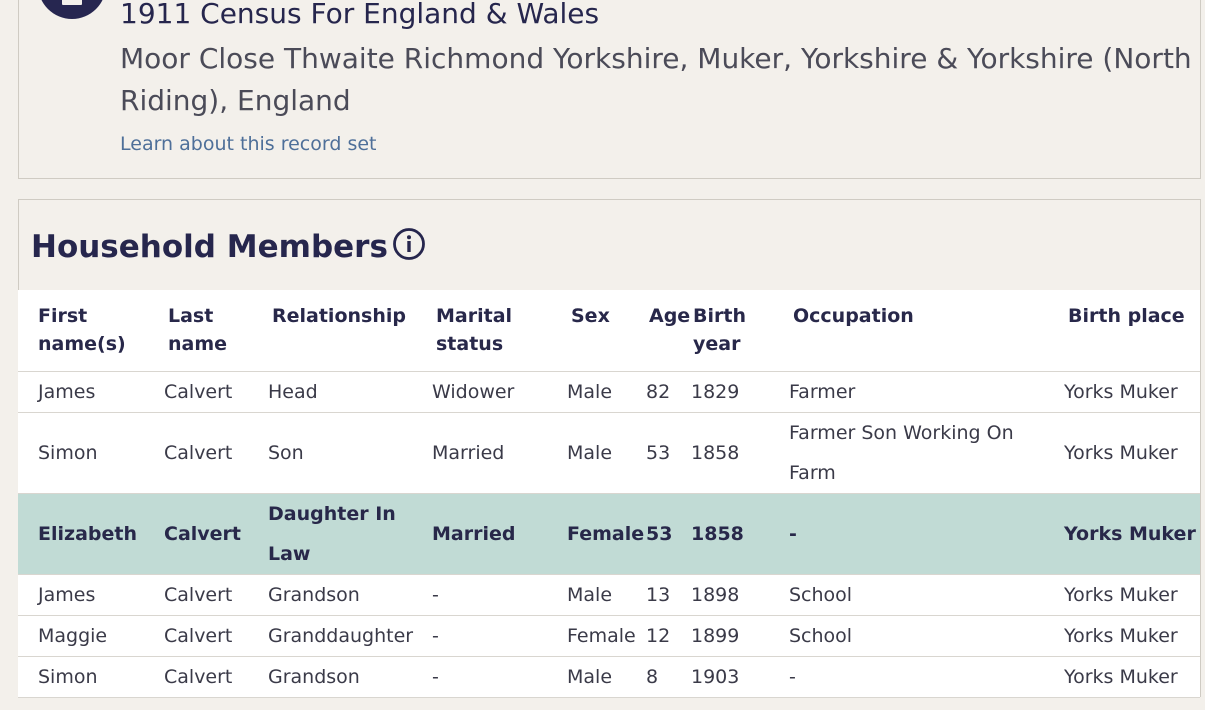  Describe the element at coordinates (91, 331) in the screenshot. I see `column-header-first-names: First name(s)` at that location.